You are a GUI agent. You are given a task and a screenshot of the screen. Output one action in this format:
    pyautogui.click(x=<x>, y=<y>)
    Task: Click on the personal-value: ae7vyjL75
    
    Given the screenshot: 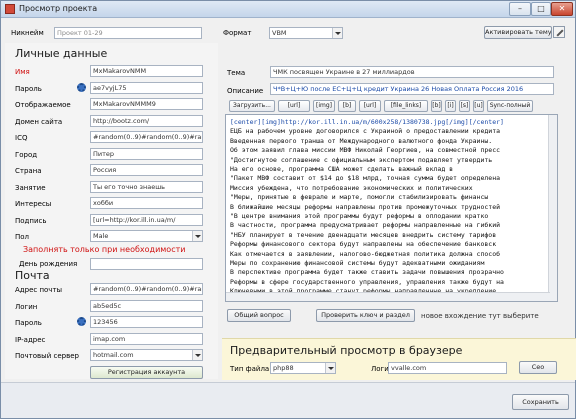 What is the action you would take?
    pyautogui.click(x=110, y=87)
    